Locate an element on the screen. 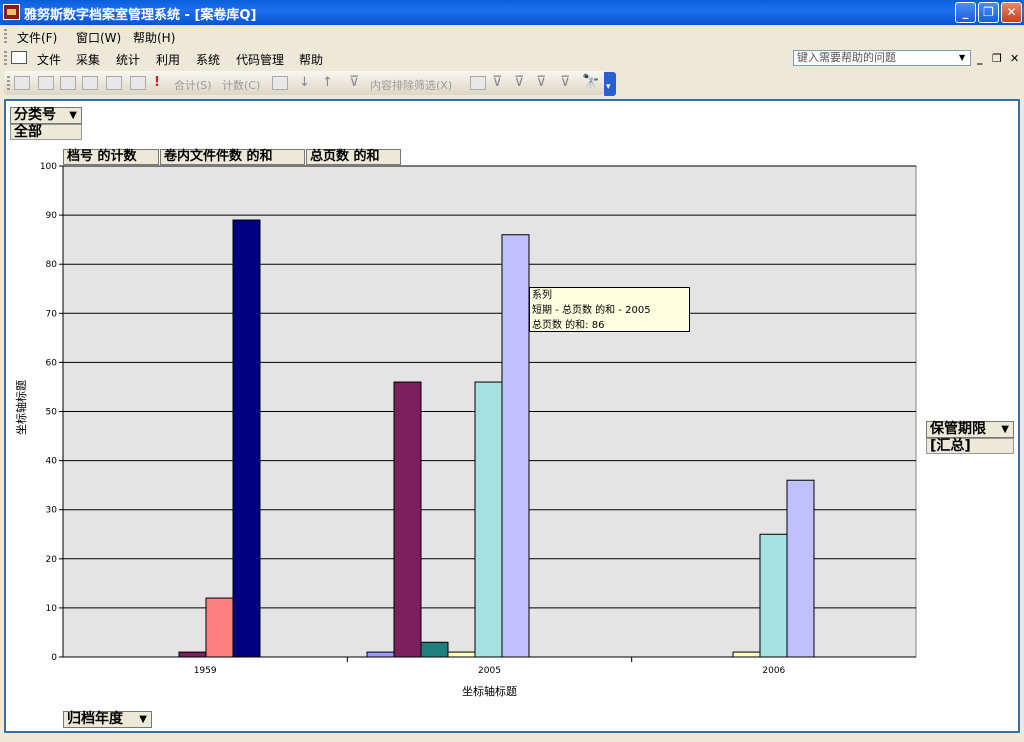 The width and height of the screenshot is (1024, 742). y-tick-label: 70 is located at coordinates (52, 314).